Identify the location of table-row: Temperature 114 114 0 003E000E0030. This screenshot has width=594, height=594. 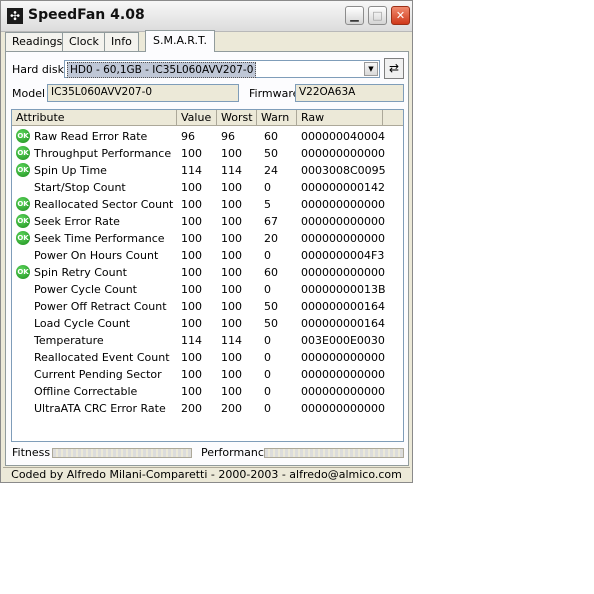
(207, 340).